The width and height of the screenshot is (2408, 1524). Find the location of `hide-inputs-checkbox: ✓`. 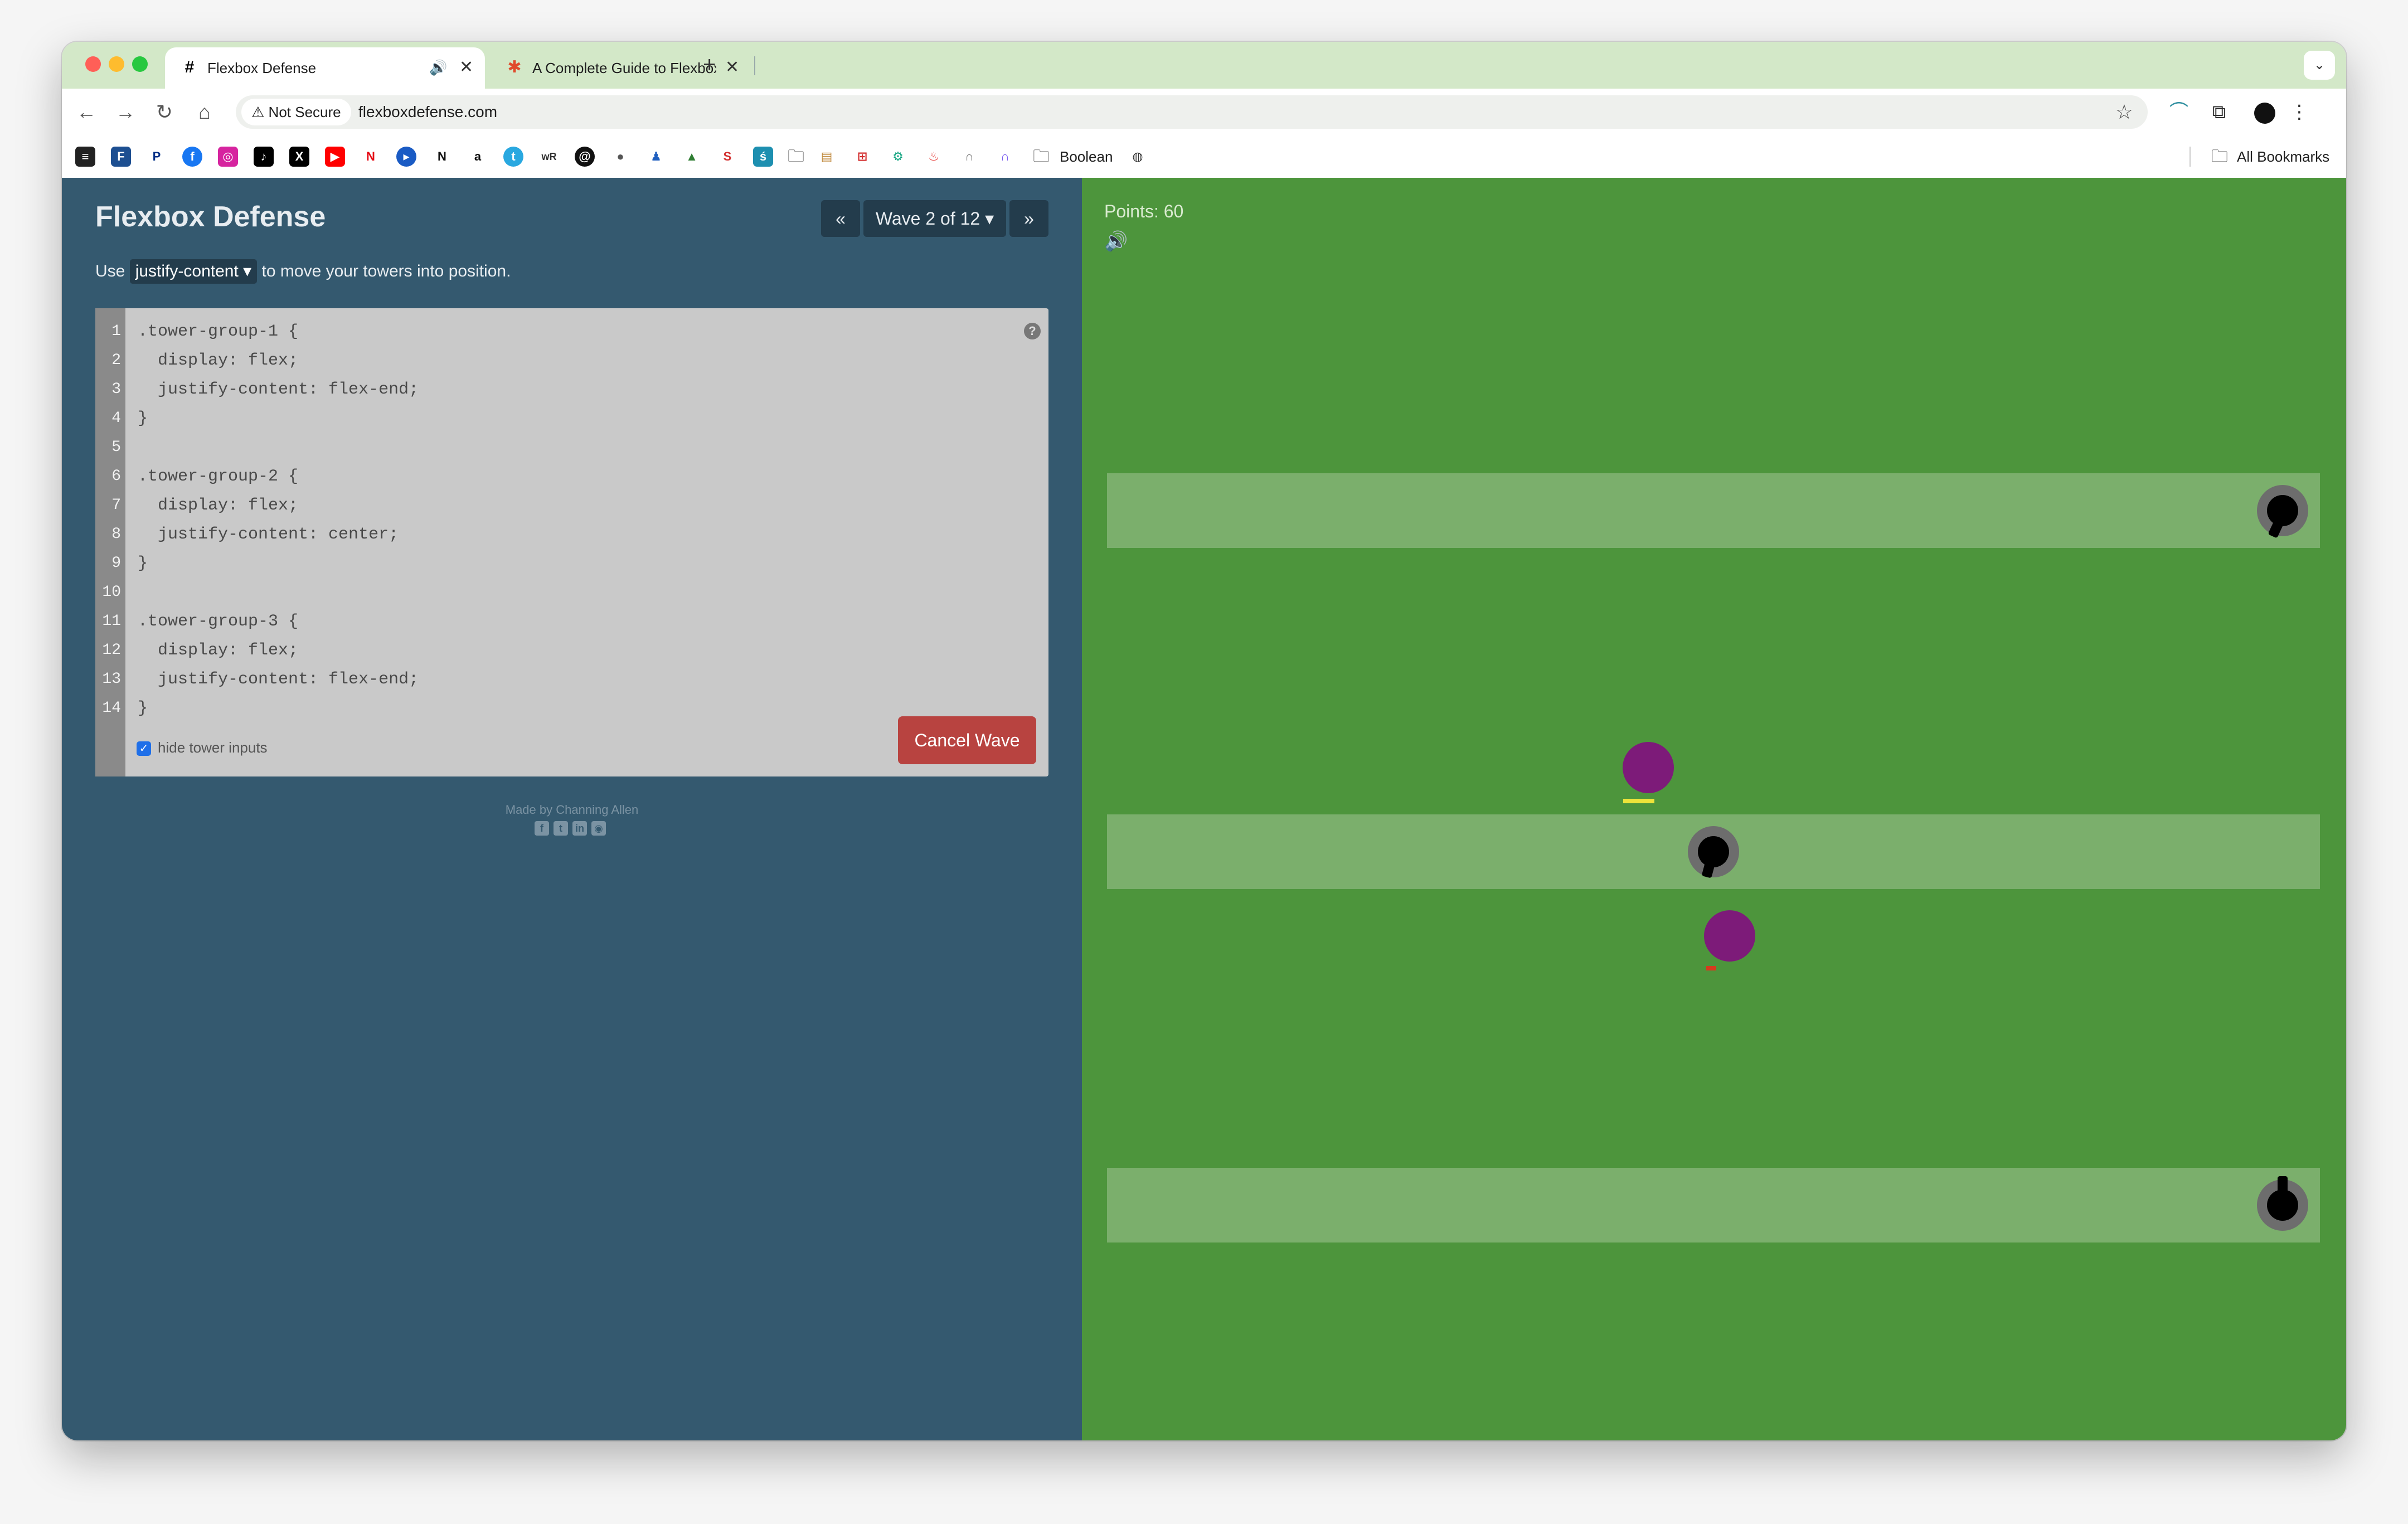

hide-inputs-checkbox: ✓ is located at coordinates (144, 749).